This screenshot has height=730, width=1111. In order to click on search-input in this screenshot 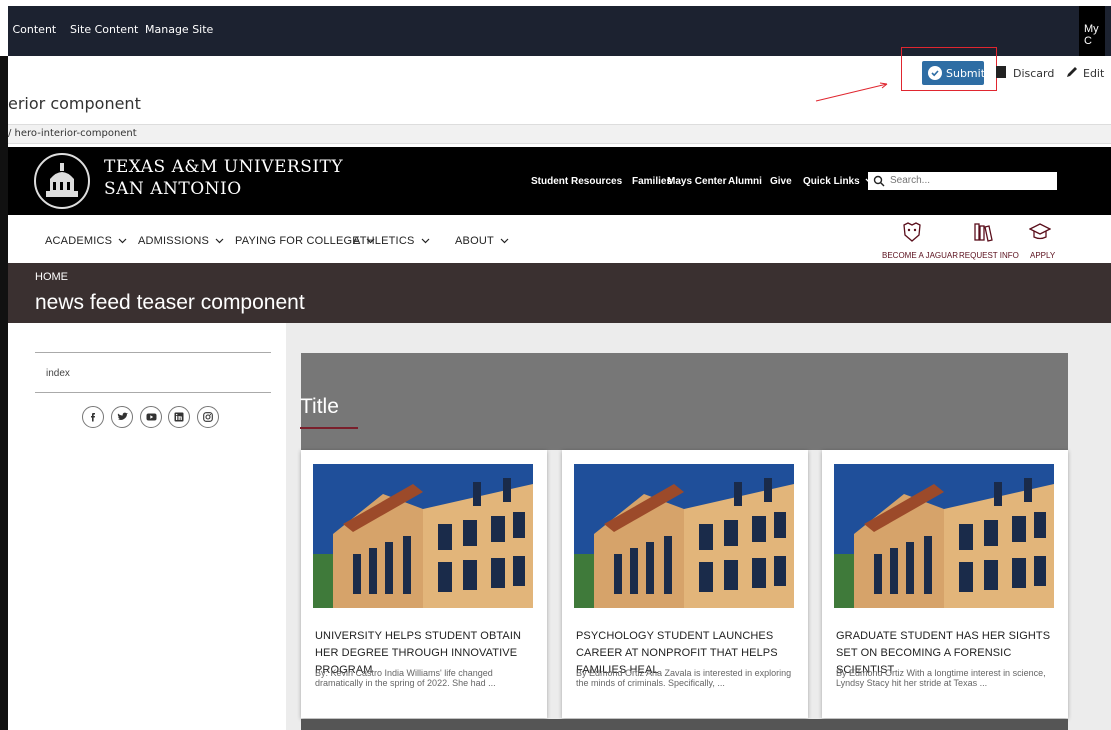, I will do `click(970, 180)`.